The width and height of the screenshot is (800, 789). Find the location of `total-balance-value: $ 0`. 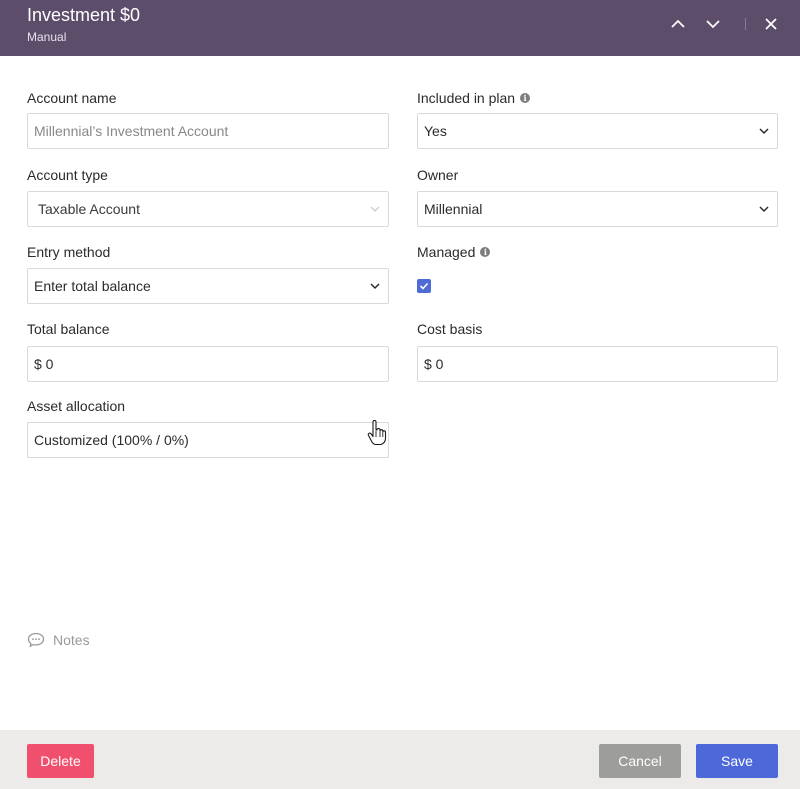

total-balance-value: $ 0 is located at coordinates (44, 364).